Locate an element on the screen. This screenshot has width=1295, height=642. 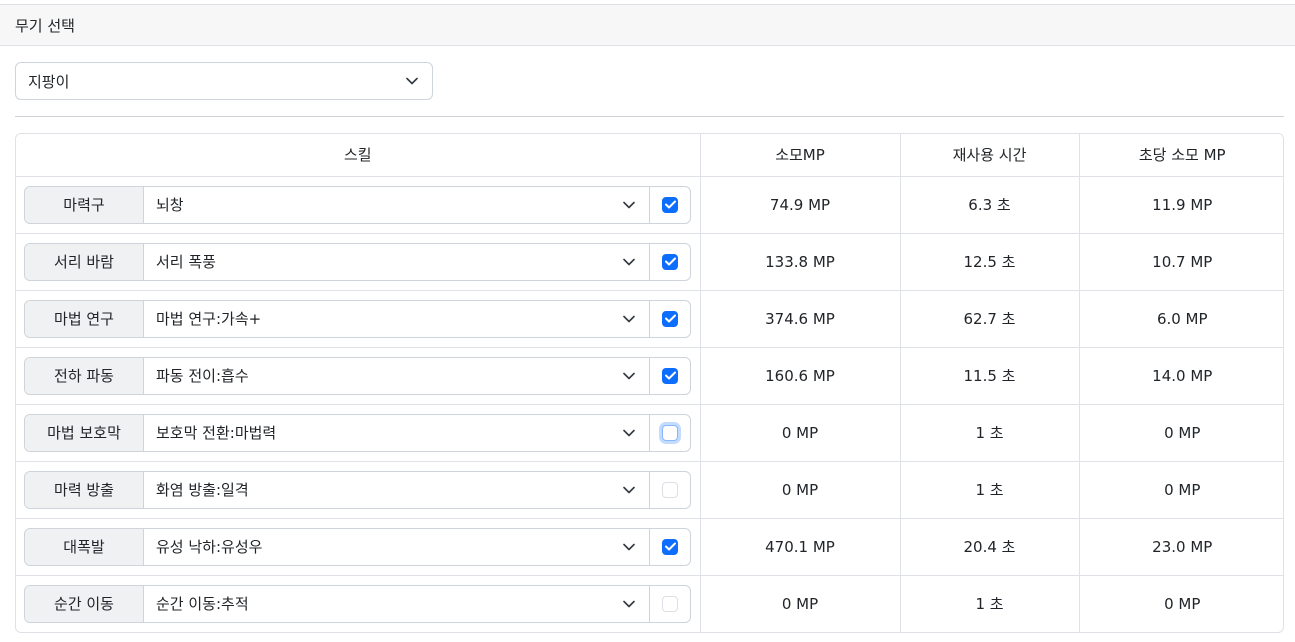
table-row: 대폭발 유성 낙하:유성우 470.1 MP 20.4 초 23.0 MP is located at coordinates (649, 547).